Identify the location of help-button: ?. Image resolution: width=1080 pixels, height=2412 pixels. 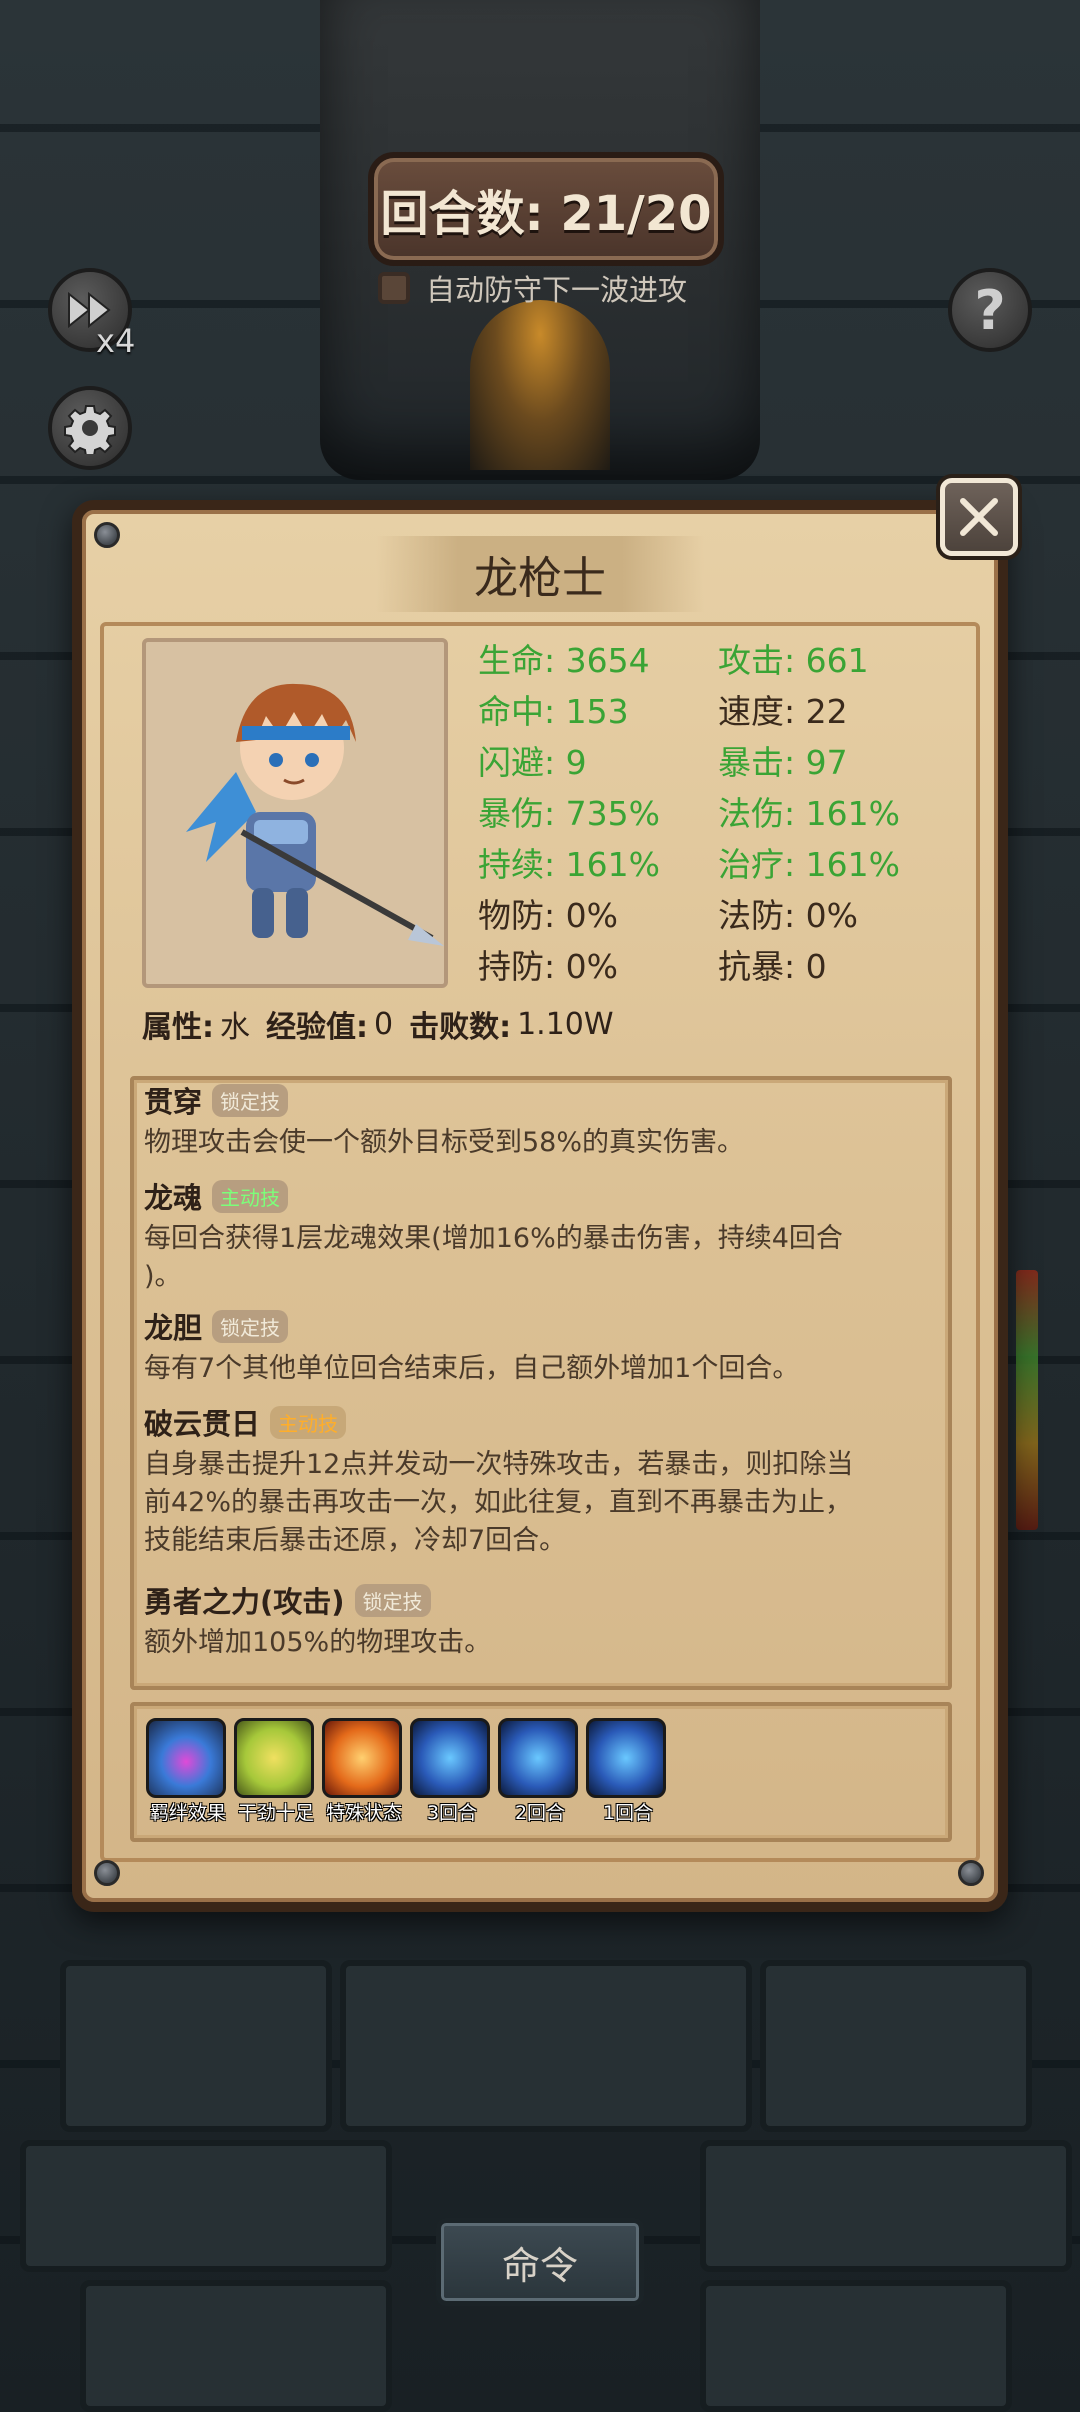
(990, 310).